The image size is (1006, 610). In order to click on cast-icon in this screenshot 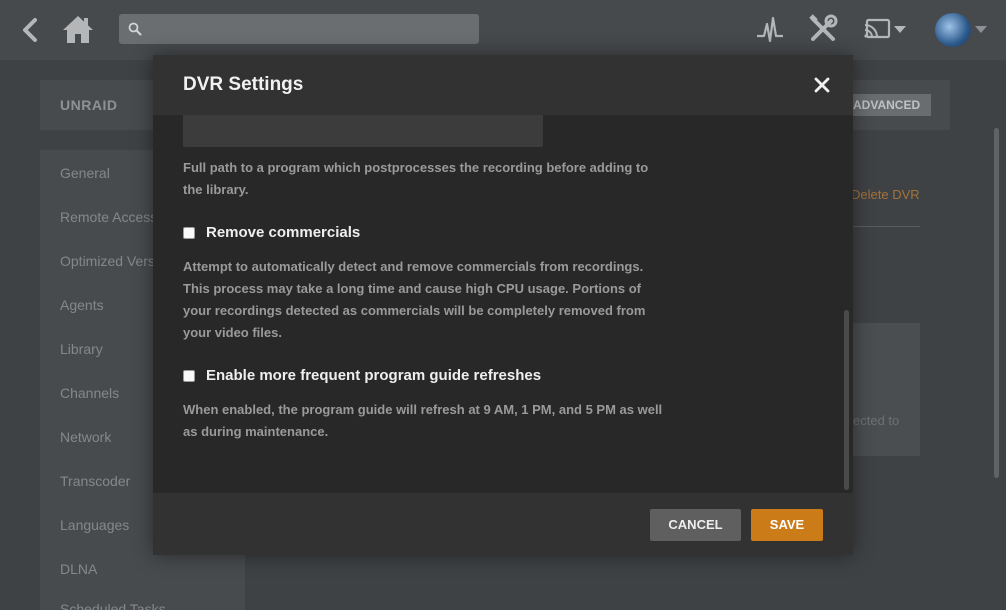, I will do `click(885, 28)`.